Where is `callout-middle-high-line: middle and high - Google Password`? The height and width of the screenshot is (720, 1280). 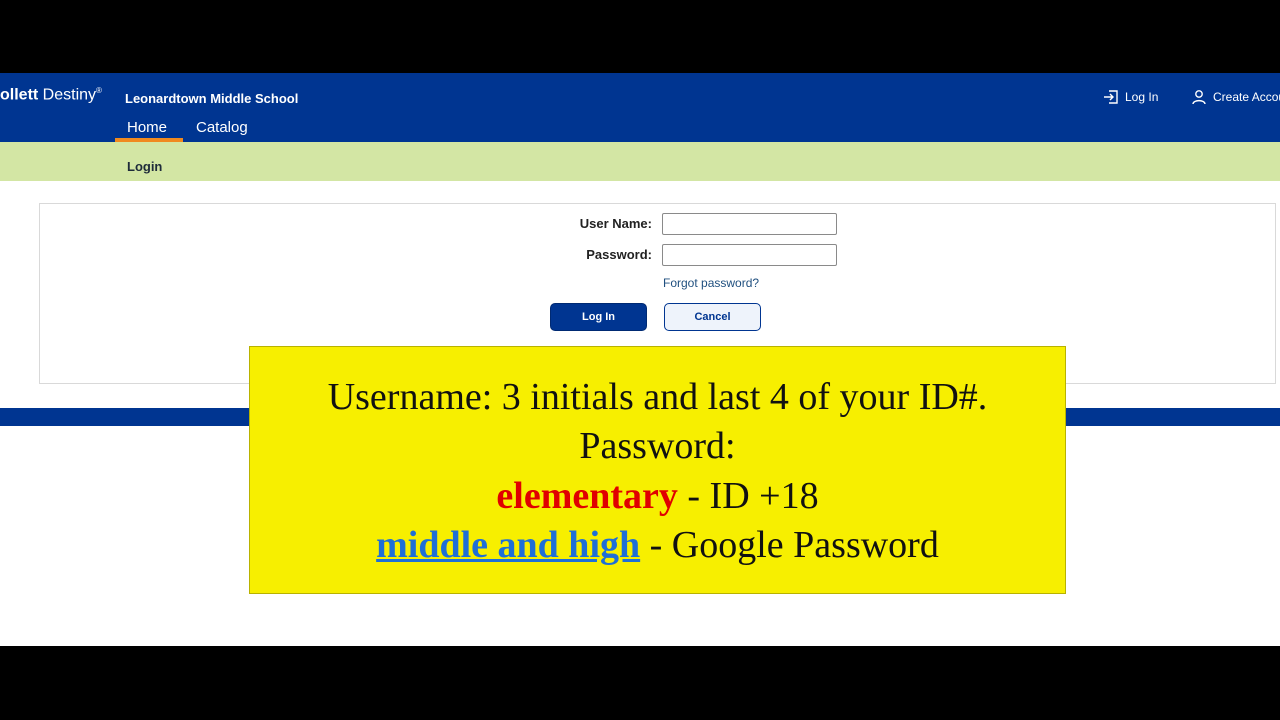 callout-middle-high-line: middle and high - Google Password is located at coordinates (657, 545).